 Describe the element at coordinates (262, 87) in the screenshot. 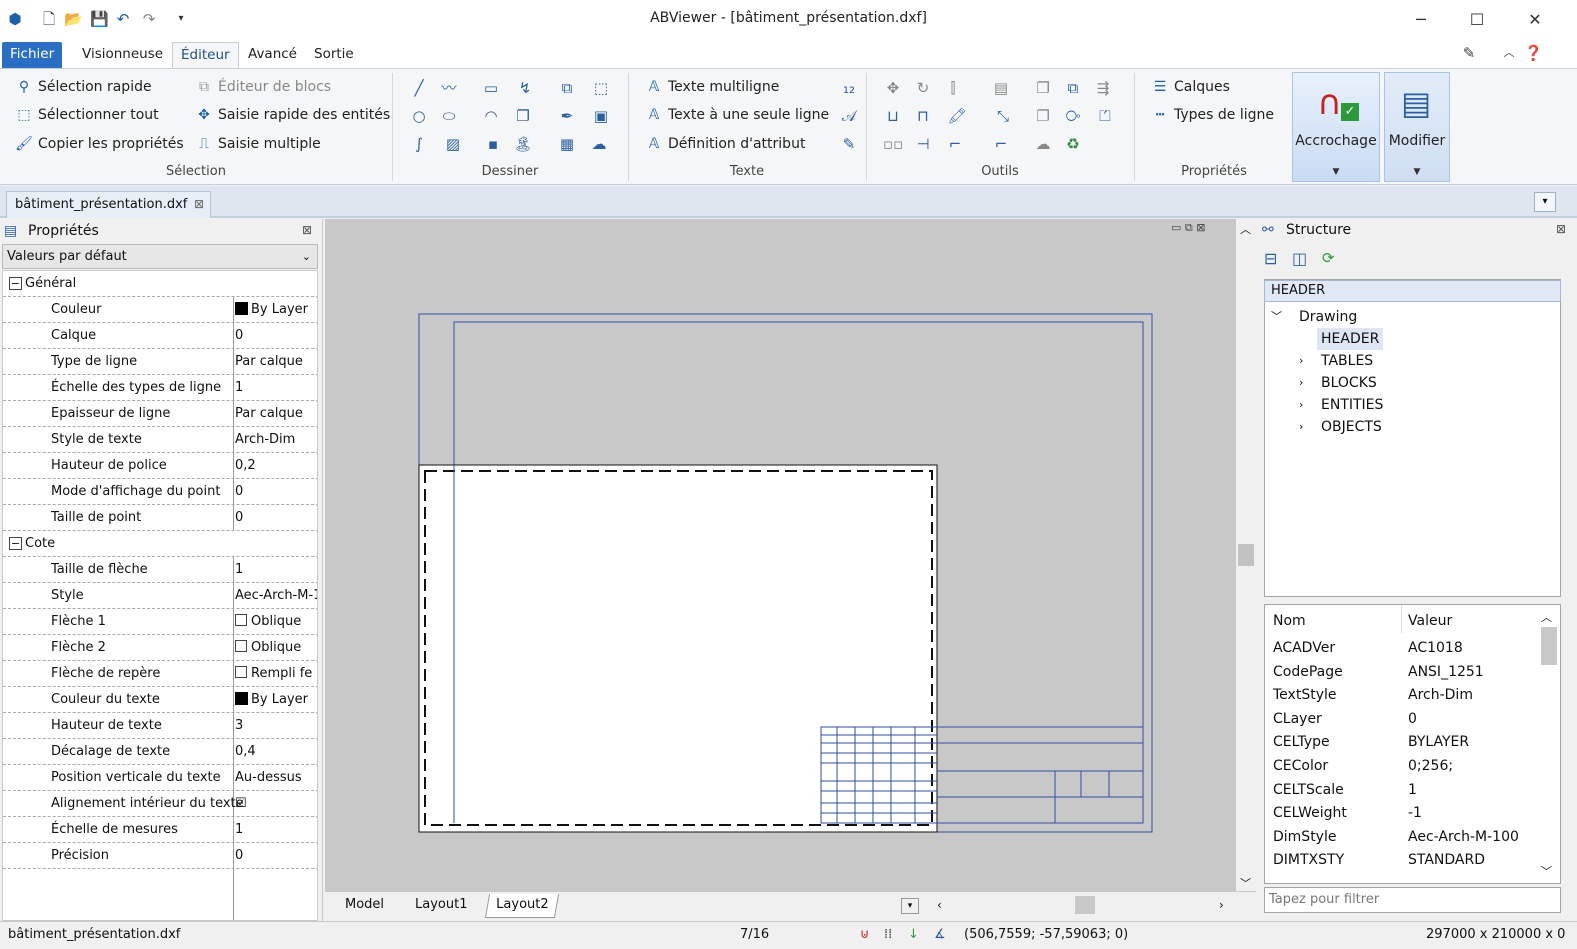

I see `block-editor-button: ⧉ Éditeur de blocs` at that location.